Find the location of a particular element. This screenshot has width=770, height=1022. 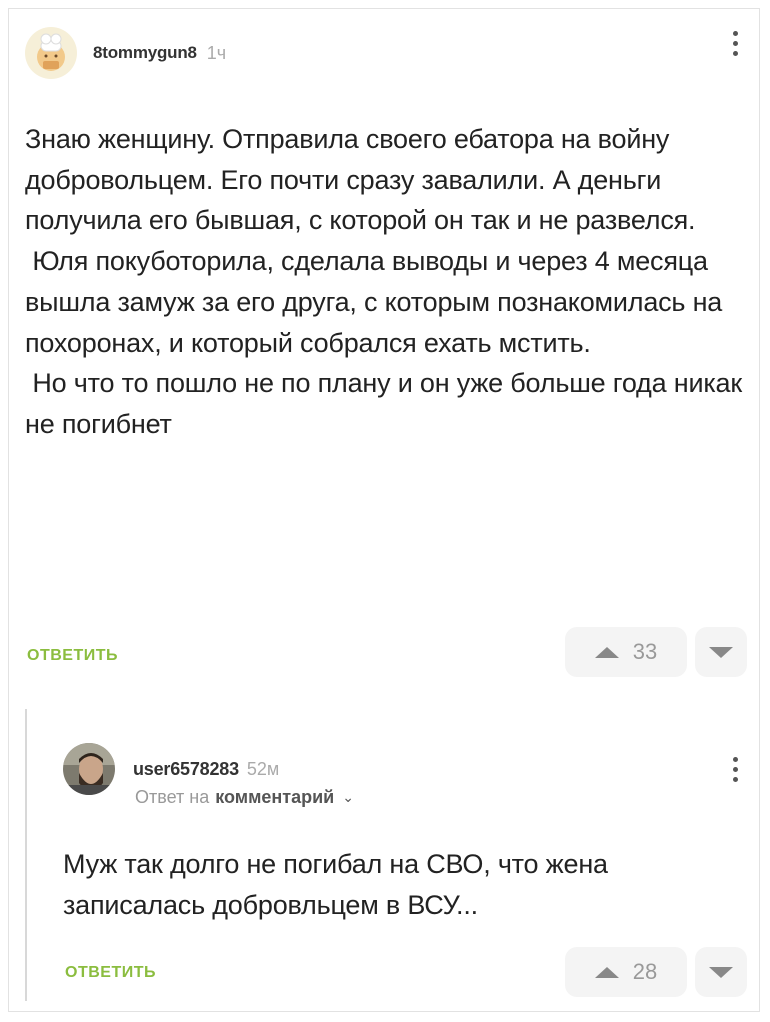

chevron-down-icon: ⌄ is located at coordinates (348, 797).